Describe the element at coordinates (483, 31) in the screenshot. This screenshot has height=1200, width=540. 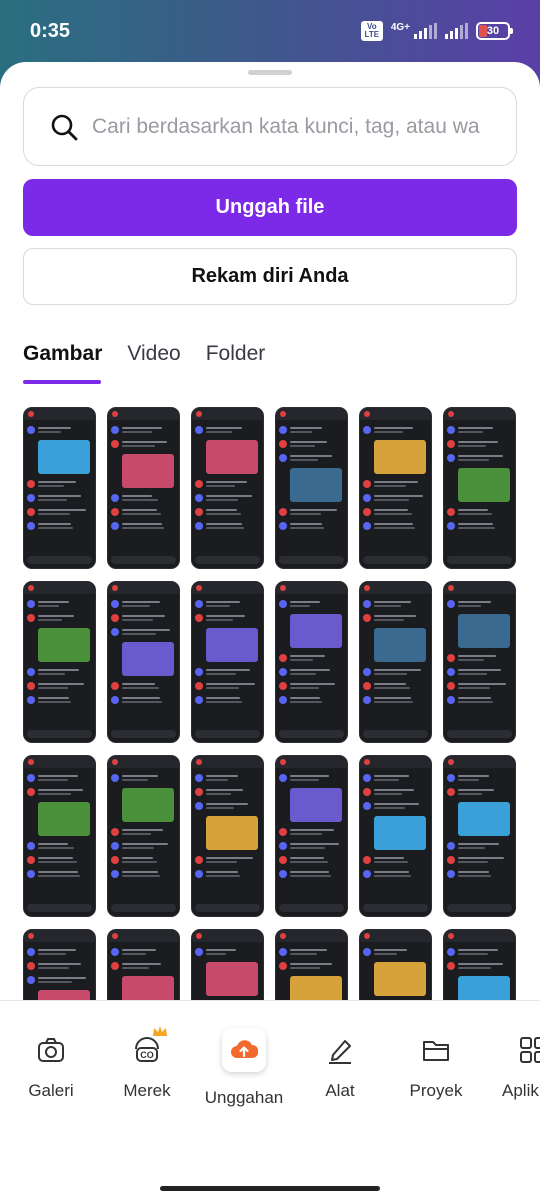
I see `battery-level` at that location.